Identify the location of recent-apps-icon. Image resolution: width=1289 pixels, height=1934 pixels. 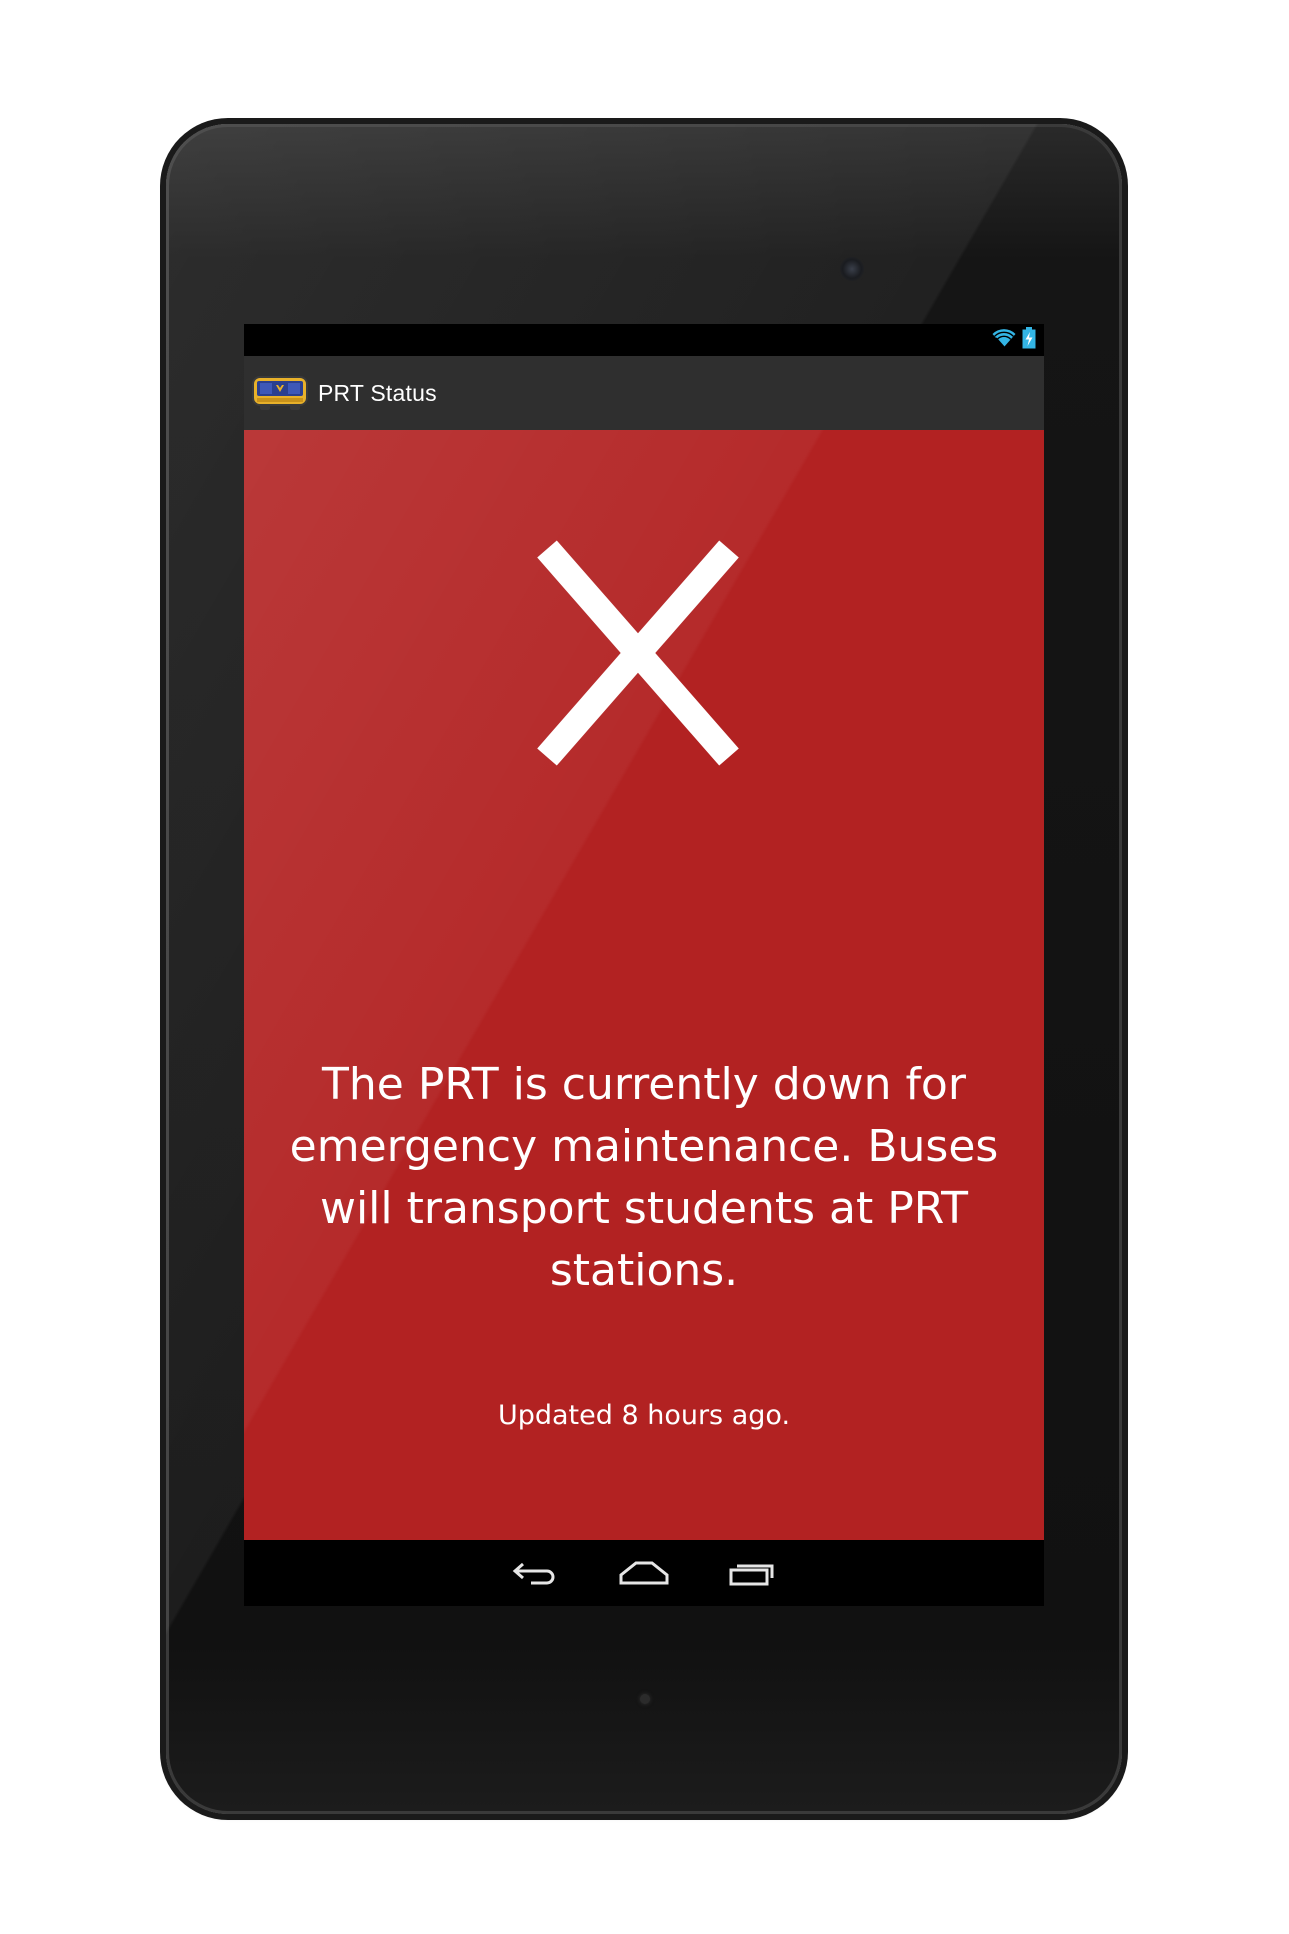
(752, 1573).